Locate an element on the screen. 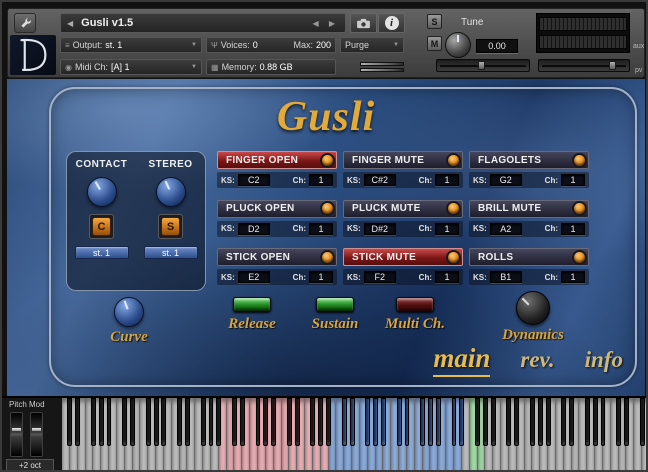 This screenshot has height=472, width=648. curve-knob is located at coordinates (129, 312).